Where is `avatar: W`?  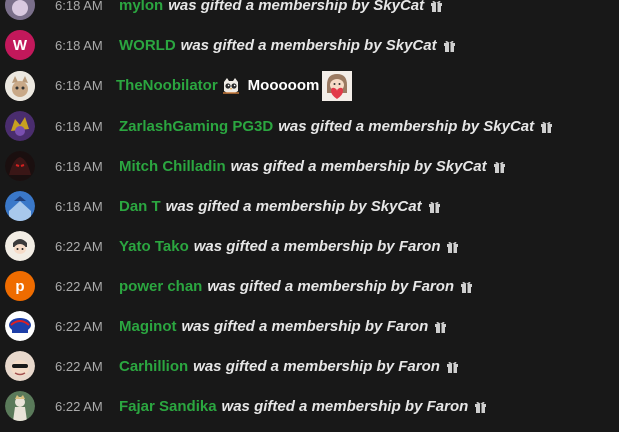
avatar: W is located at coordinates (20, 45).